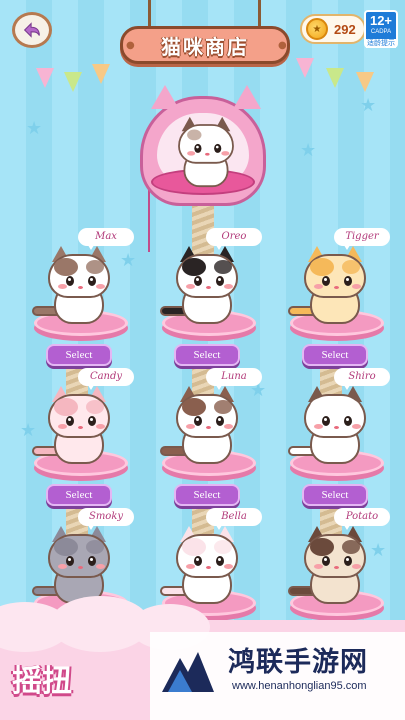  What do you see at coordinates (298, 662) in the screenshot?
I see `watermark-title: 鸿联手游网` at bounding box center [298, 662].